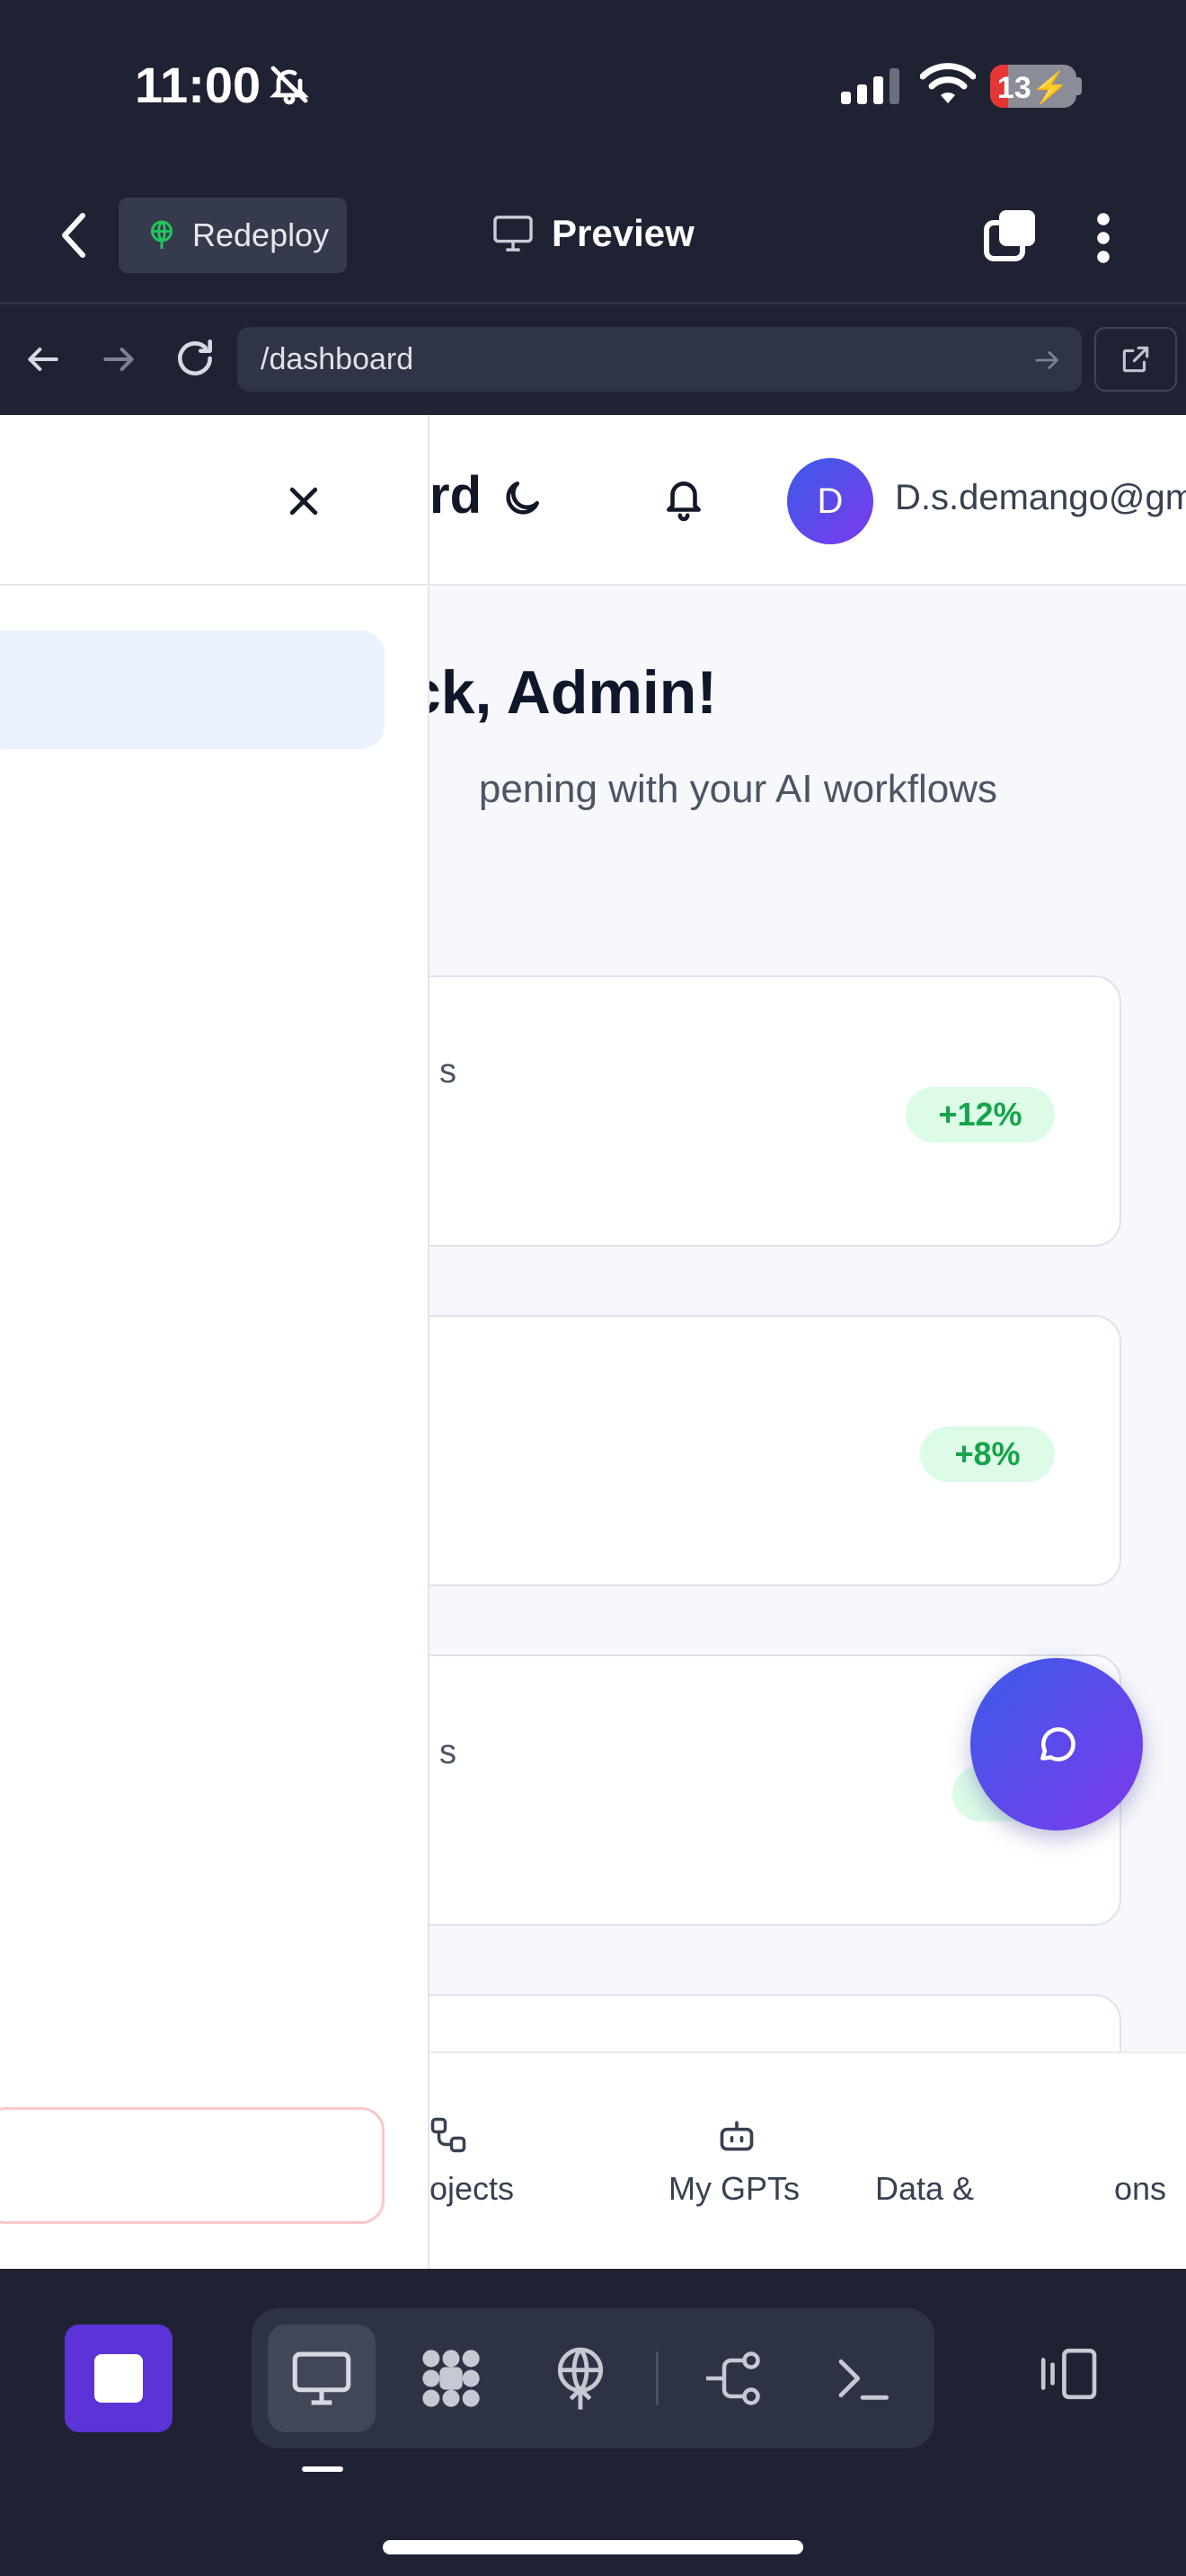  I want to click on preview-title: Preview, so click(593, 233).